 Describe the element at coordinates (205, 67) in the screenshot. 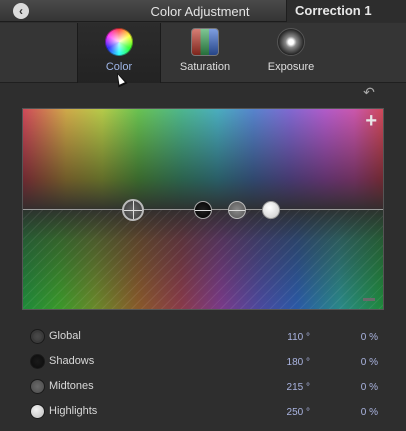

I see `tab-saturation-label: Saturation` at that location.